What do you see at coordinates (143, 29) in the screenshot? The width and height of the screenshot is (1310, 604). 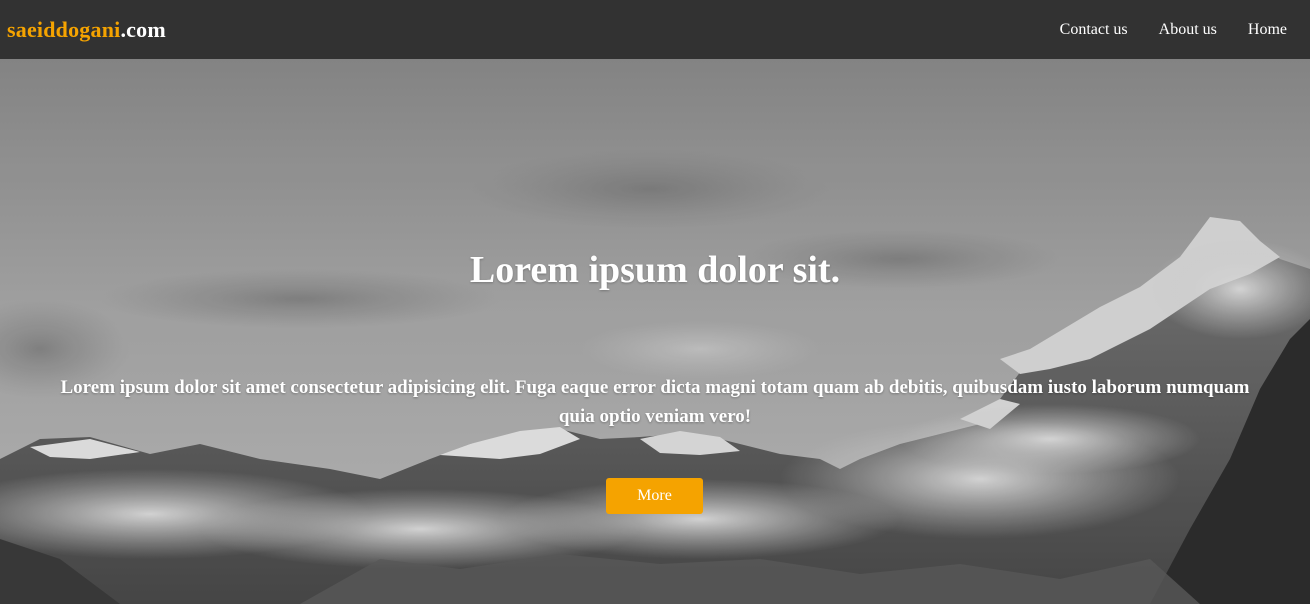 I see `logo-tld: .com` at bounding box center [143, 29].